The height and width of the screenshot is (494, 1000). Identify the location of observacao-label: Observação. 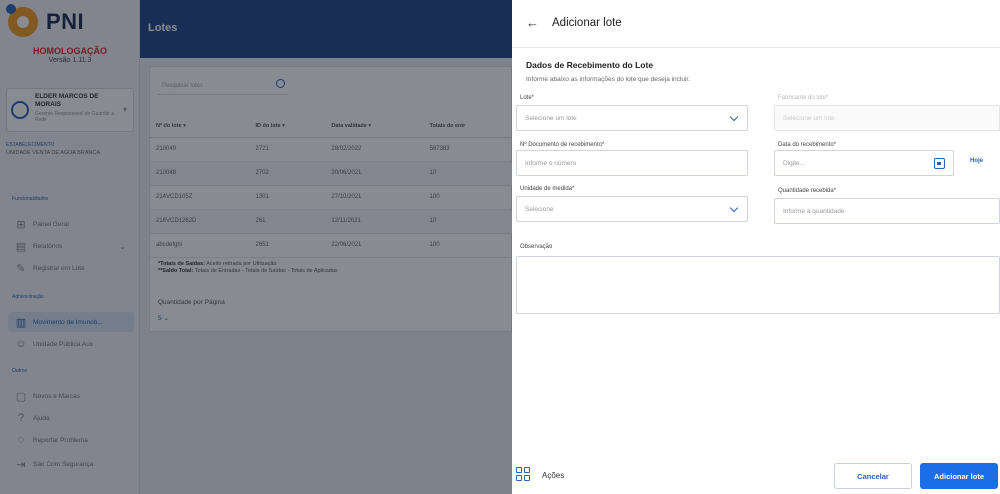
(536, 247).